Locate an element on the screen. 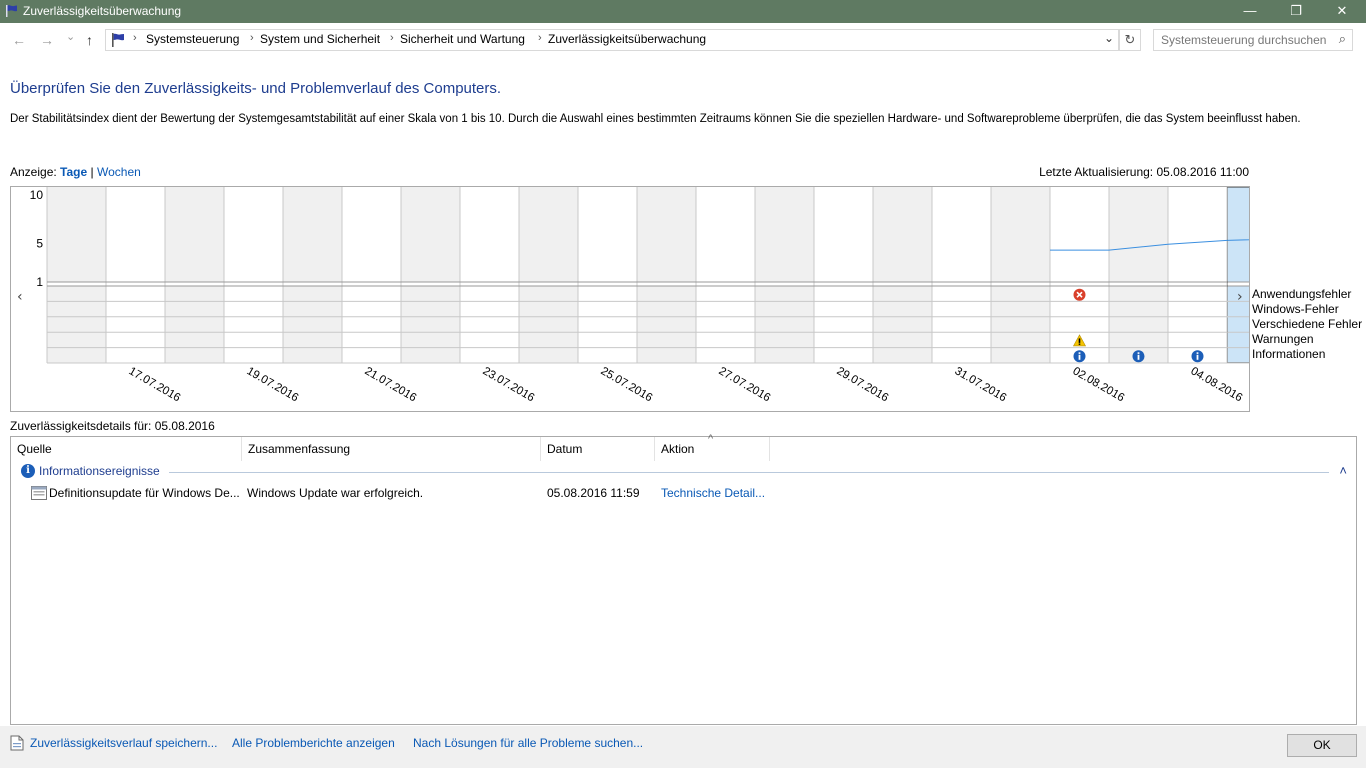 The width and height of the screenshot is (1366, 768). group-label: Informationsereignisse is located at coordinates (99, 471).